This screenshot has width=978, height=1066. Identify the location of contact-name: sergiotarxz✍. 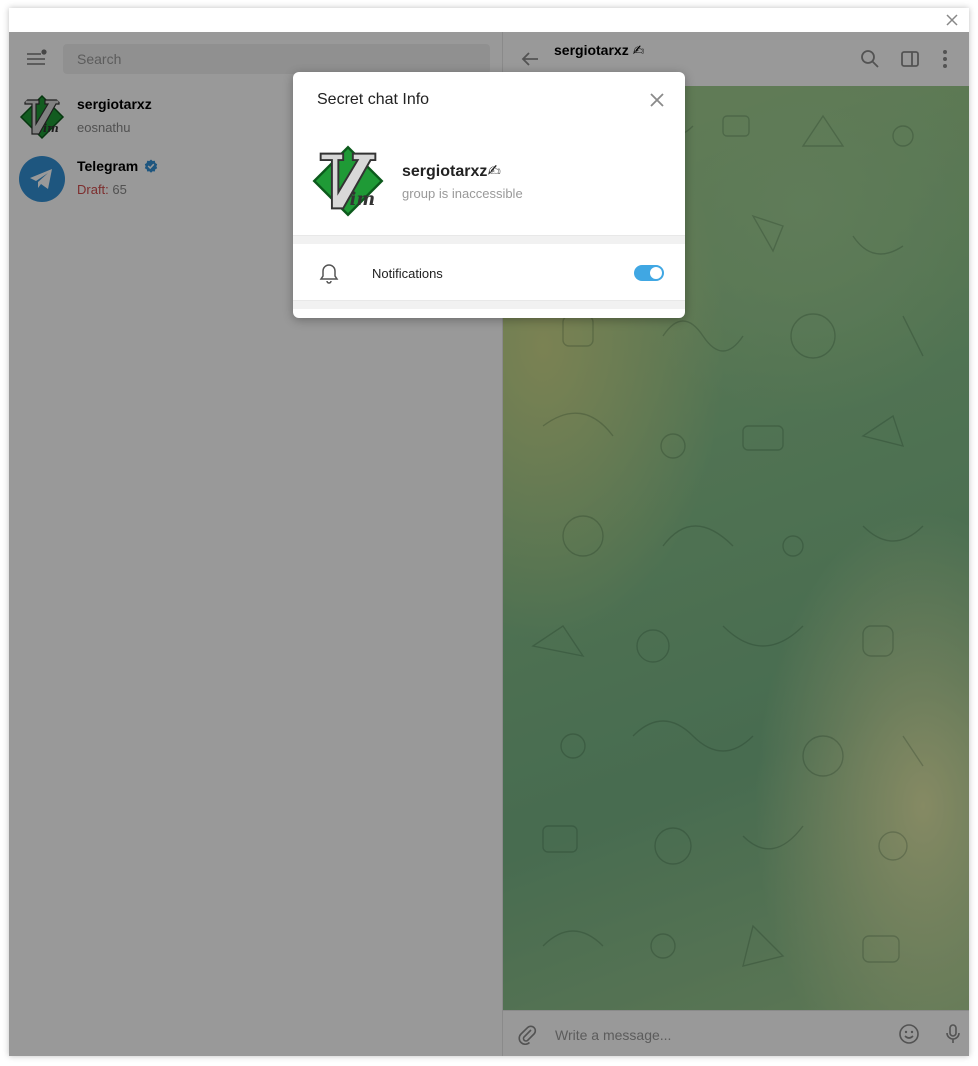
(451, 171).